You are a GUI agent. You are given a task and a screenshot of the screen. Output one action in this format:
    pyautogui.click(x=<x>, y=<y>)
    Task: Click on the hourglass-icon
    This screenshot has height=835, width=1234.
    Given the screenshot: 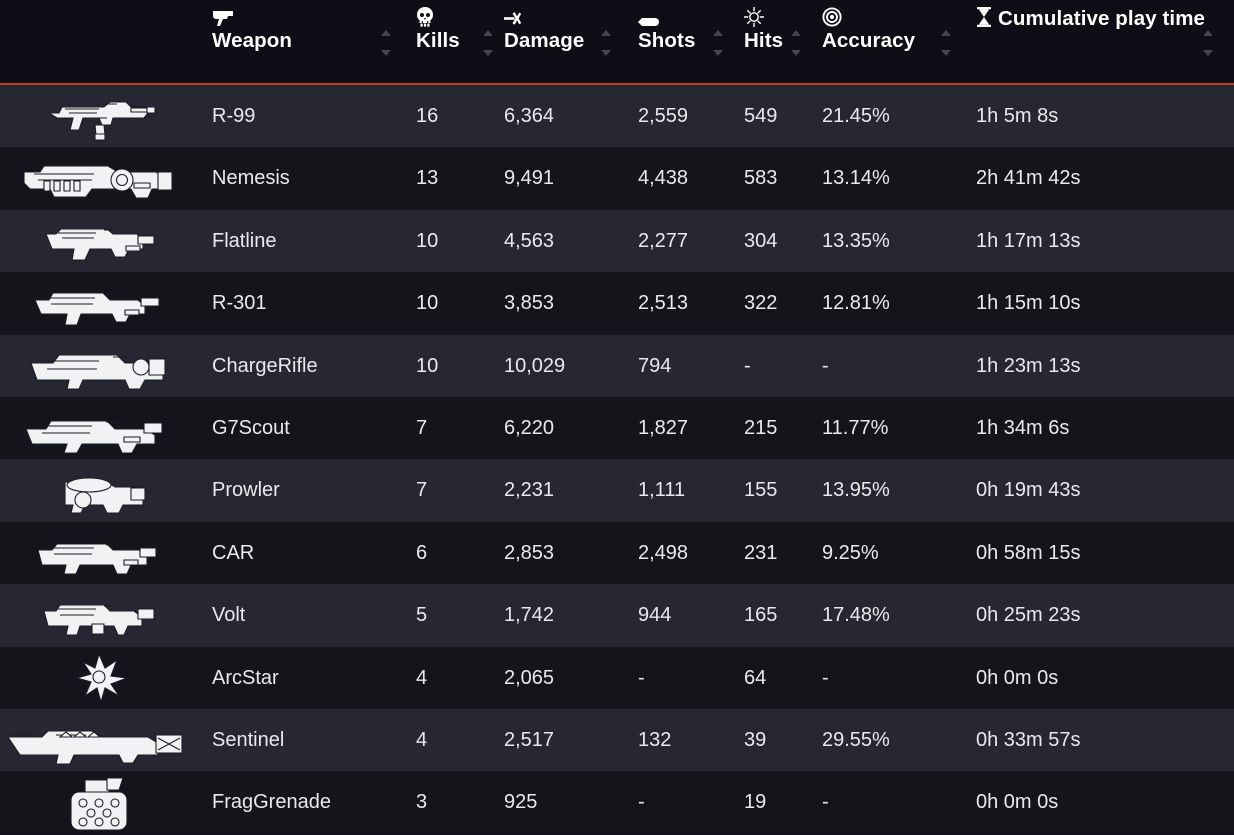 What is the action you would take?
    pyautogui.click(x=984, y=17)
    